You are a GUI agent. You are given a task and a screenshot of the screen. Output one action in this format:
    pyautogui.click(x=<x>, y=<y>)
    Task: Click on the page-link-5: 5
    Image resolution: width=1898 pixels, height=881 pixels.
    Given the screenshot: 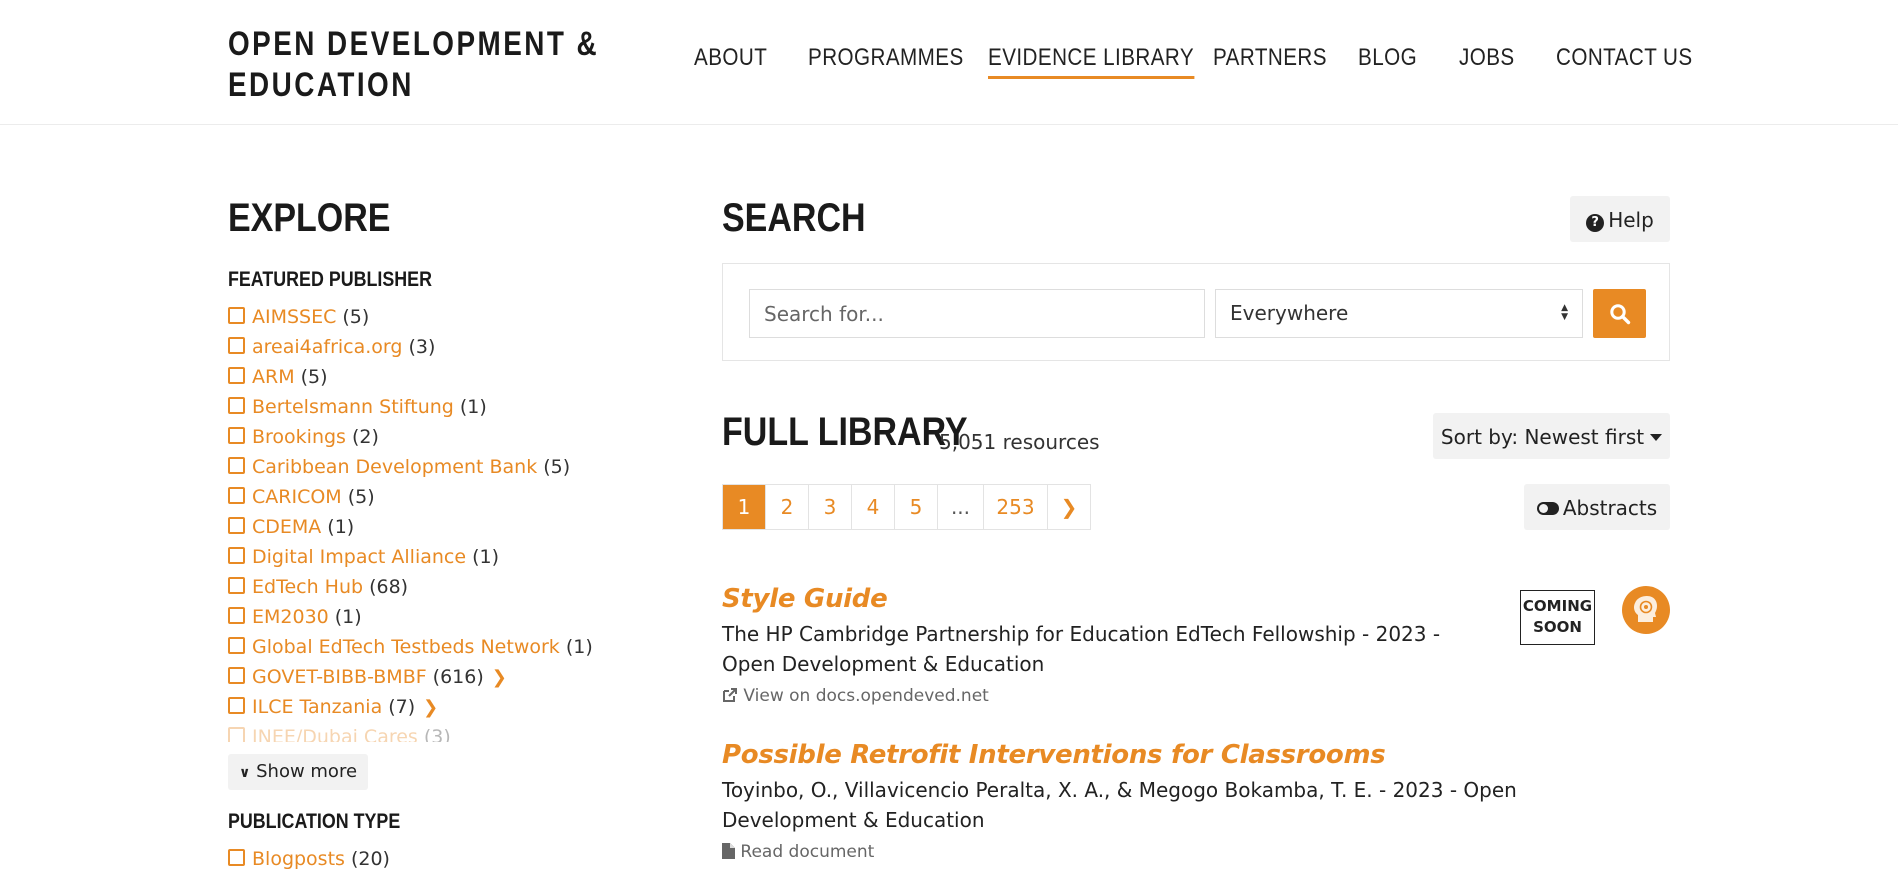 What is the action you would take?
    pyautogui.click(x=916, y=507)
    